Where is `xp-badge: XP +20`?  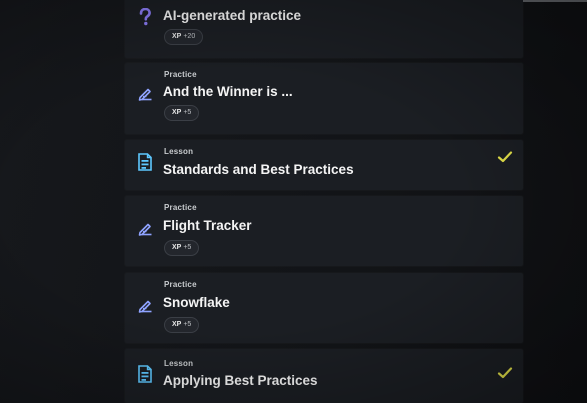
xp-badge: XP +20 is located at coordinates (184, 37).